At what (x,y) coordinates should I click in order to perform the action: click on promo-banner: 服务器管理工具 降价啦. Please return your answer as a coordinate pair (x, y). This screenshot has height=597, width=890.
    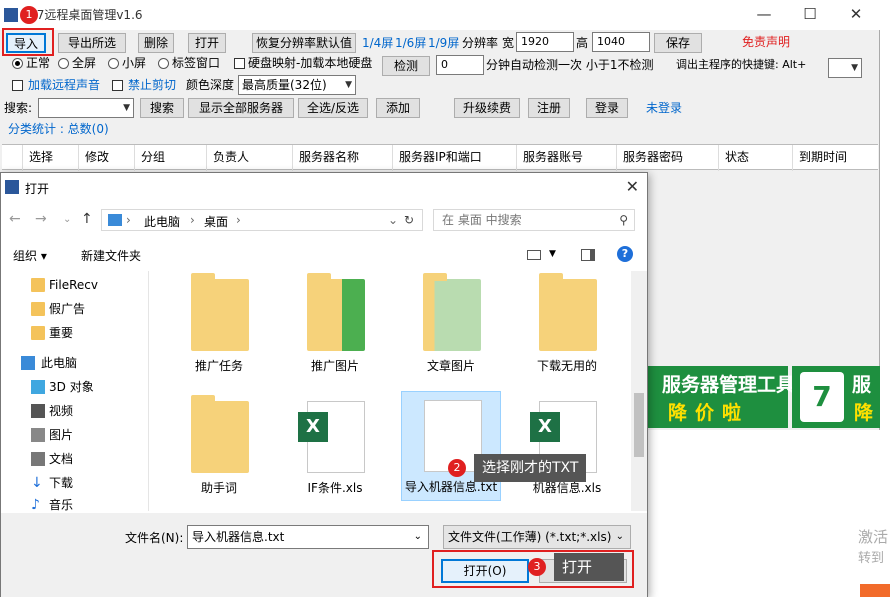
    Looking at the image, I should click on (717, 397).